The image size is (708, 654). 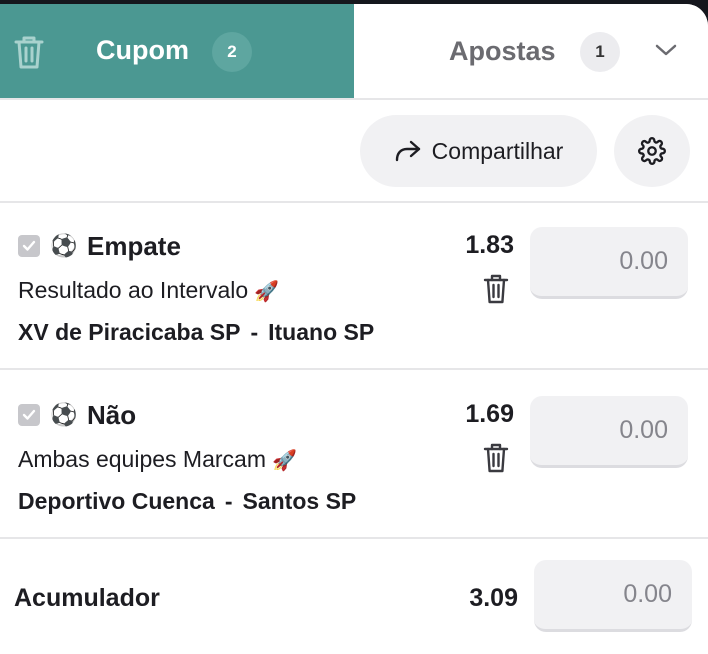 I want to click on away-team: Ituano SP, so click(x=321, y=332).